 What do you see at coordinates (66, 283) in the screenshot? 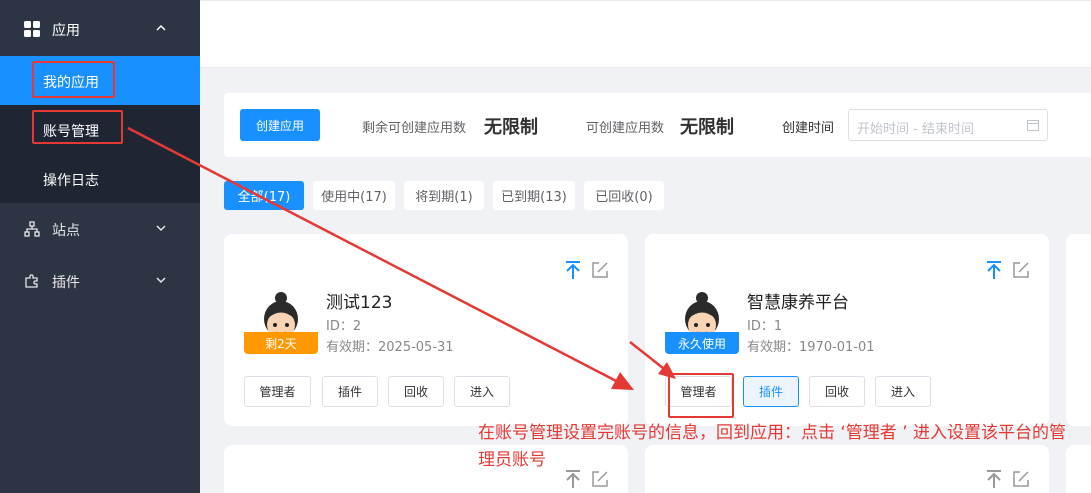
I see `sidebar-group-plugin-label: 插件` at bounding box center [66, 283].